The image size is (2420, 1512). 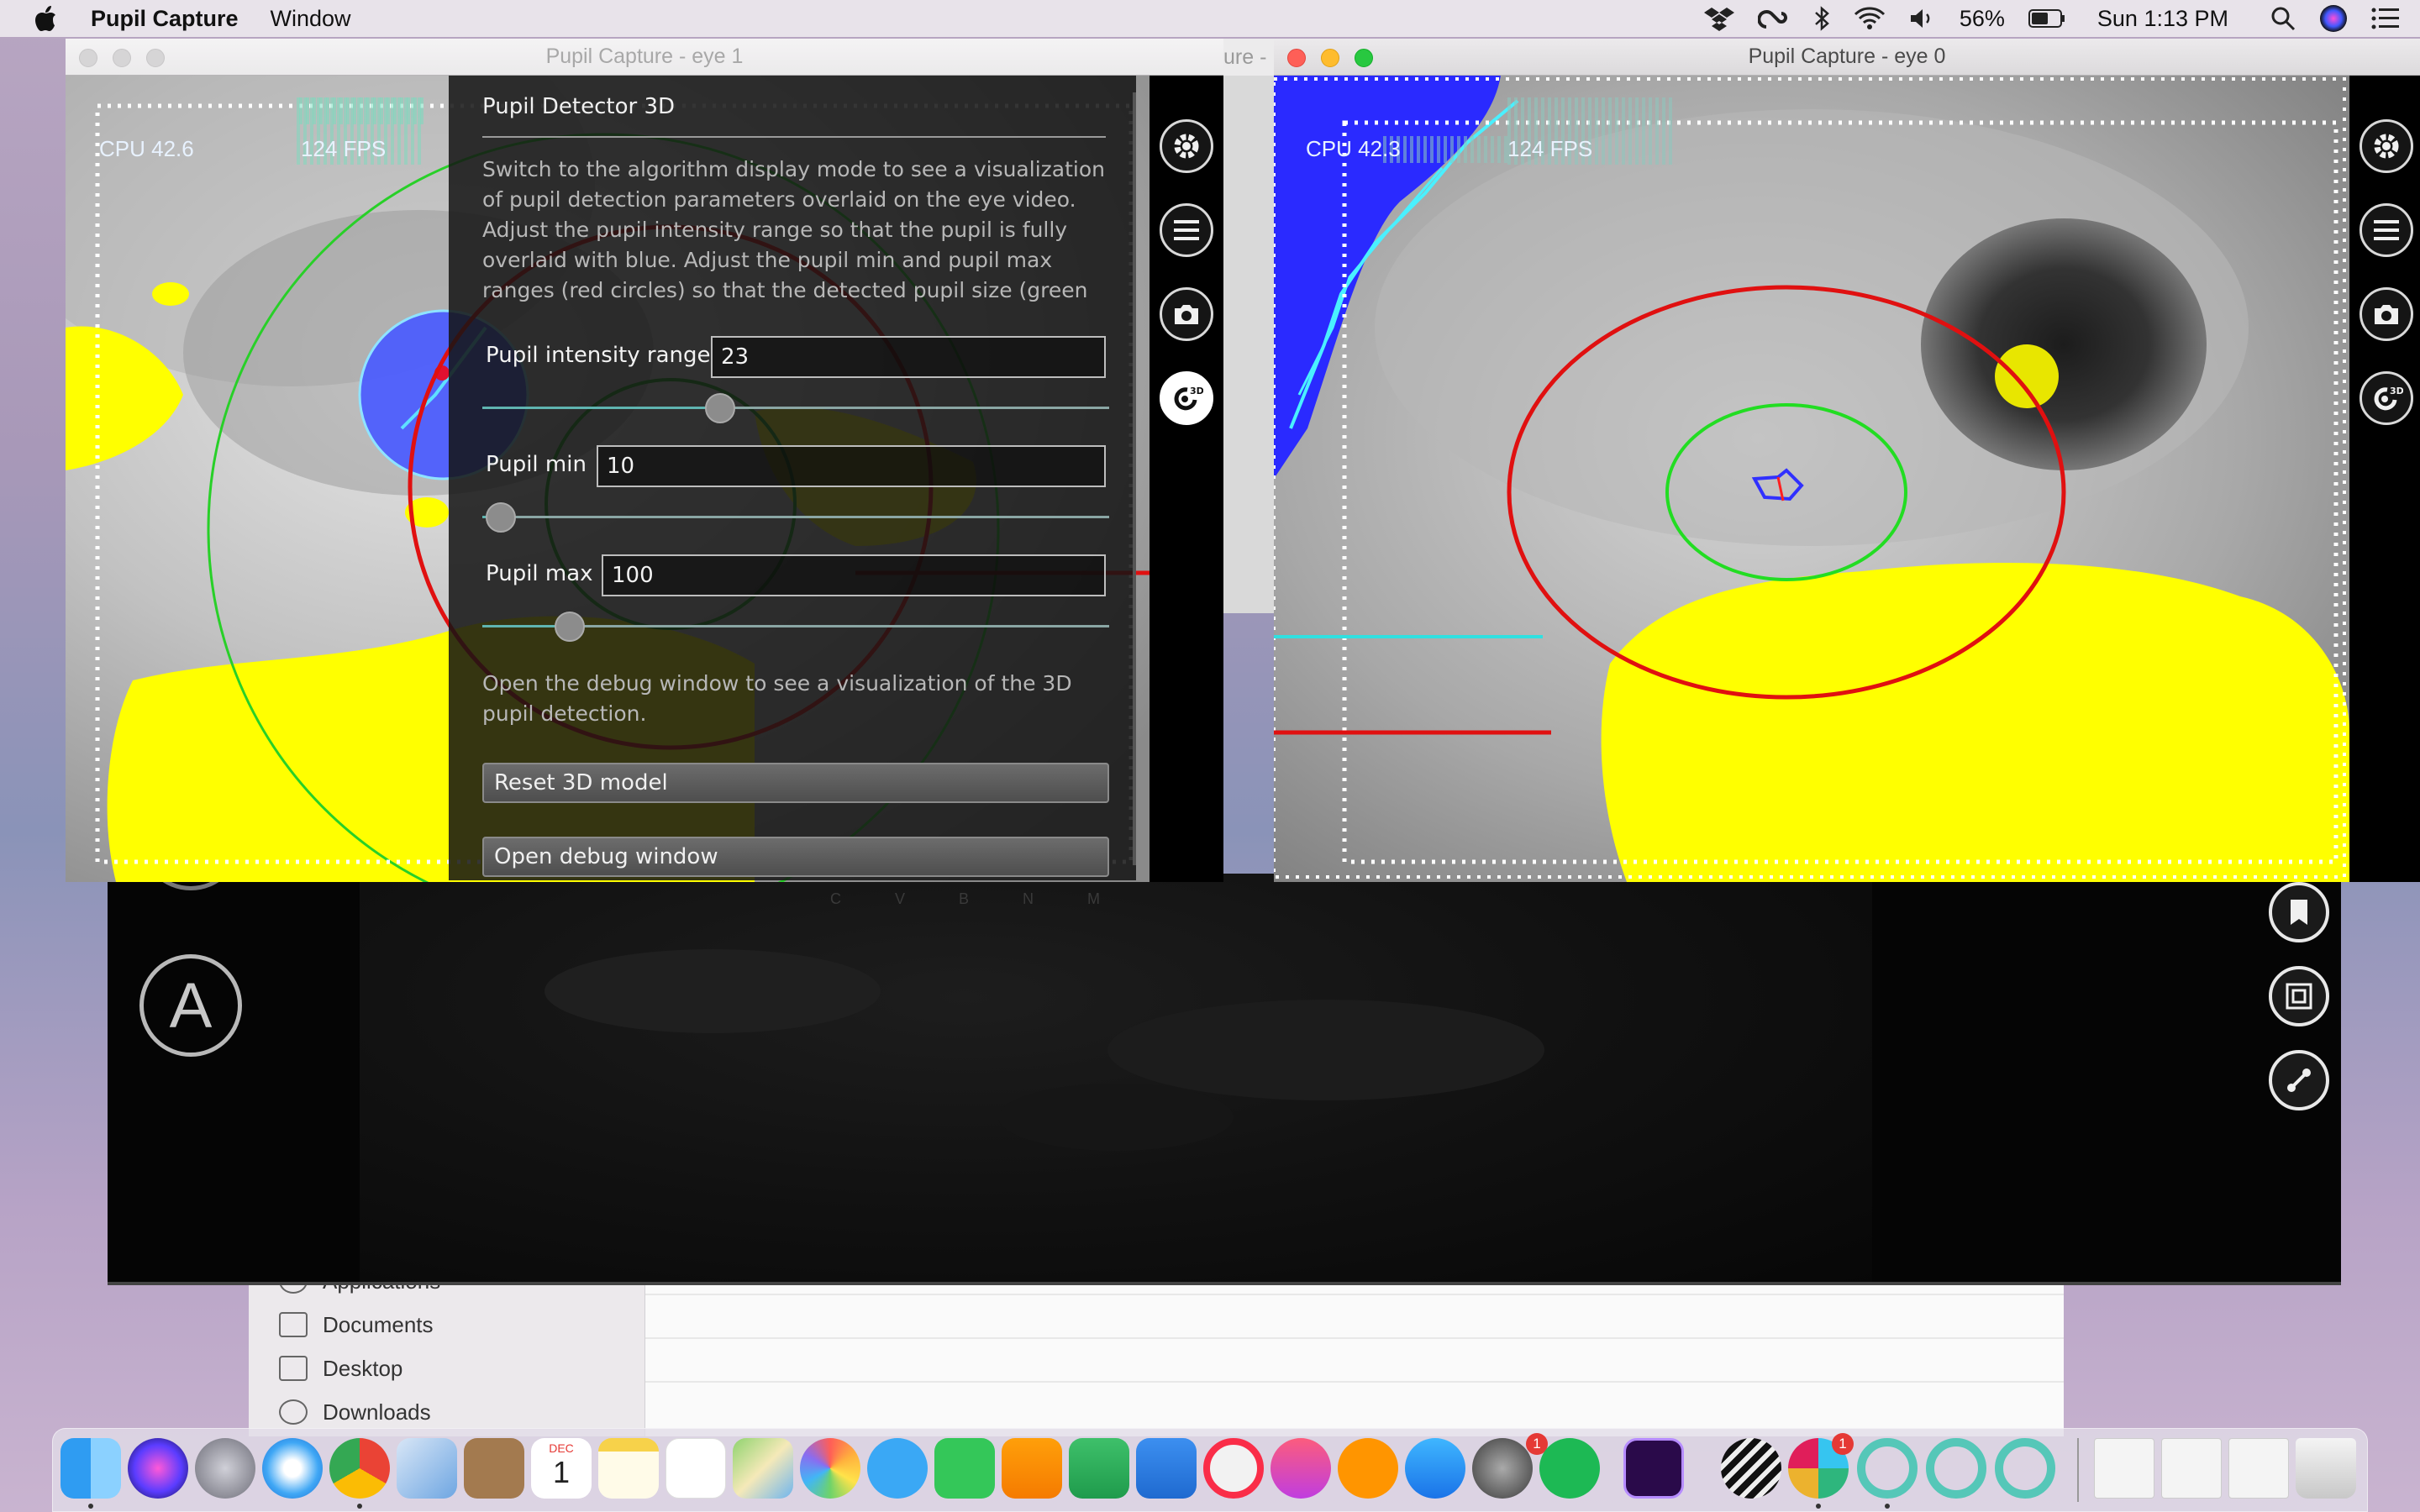 What do you see at coordinates (1502, 1468) in the screenshot?
I see `system-preferences-icon` at bounding box center [1502, 1468].